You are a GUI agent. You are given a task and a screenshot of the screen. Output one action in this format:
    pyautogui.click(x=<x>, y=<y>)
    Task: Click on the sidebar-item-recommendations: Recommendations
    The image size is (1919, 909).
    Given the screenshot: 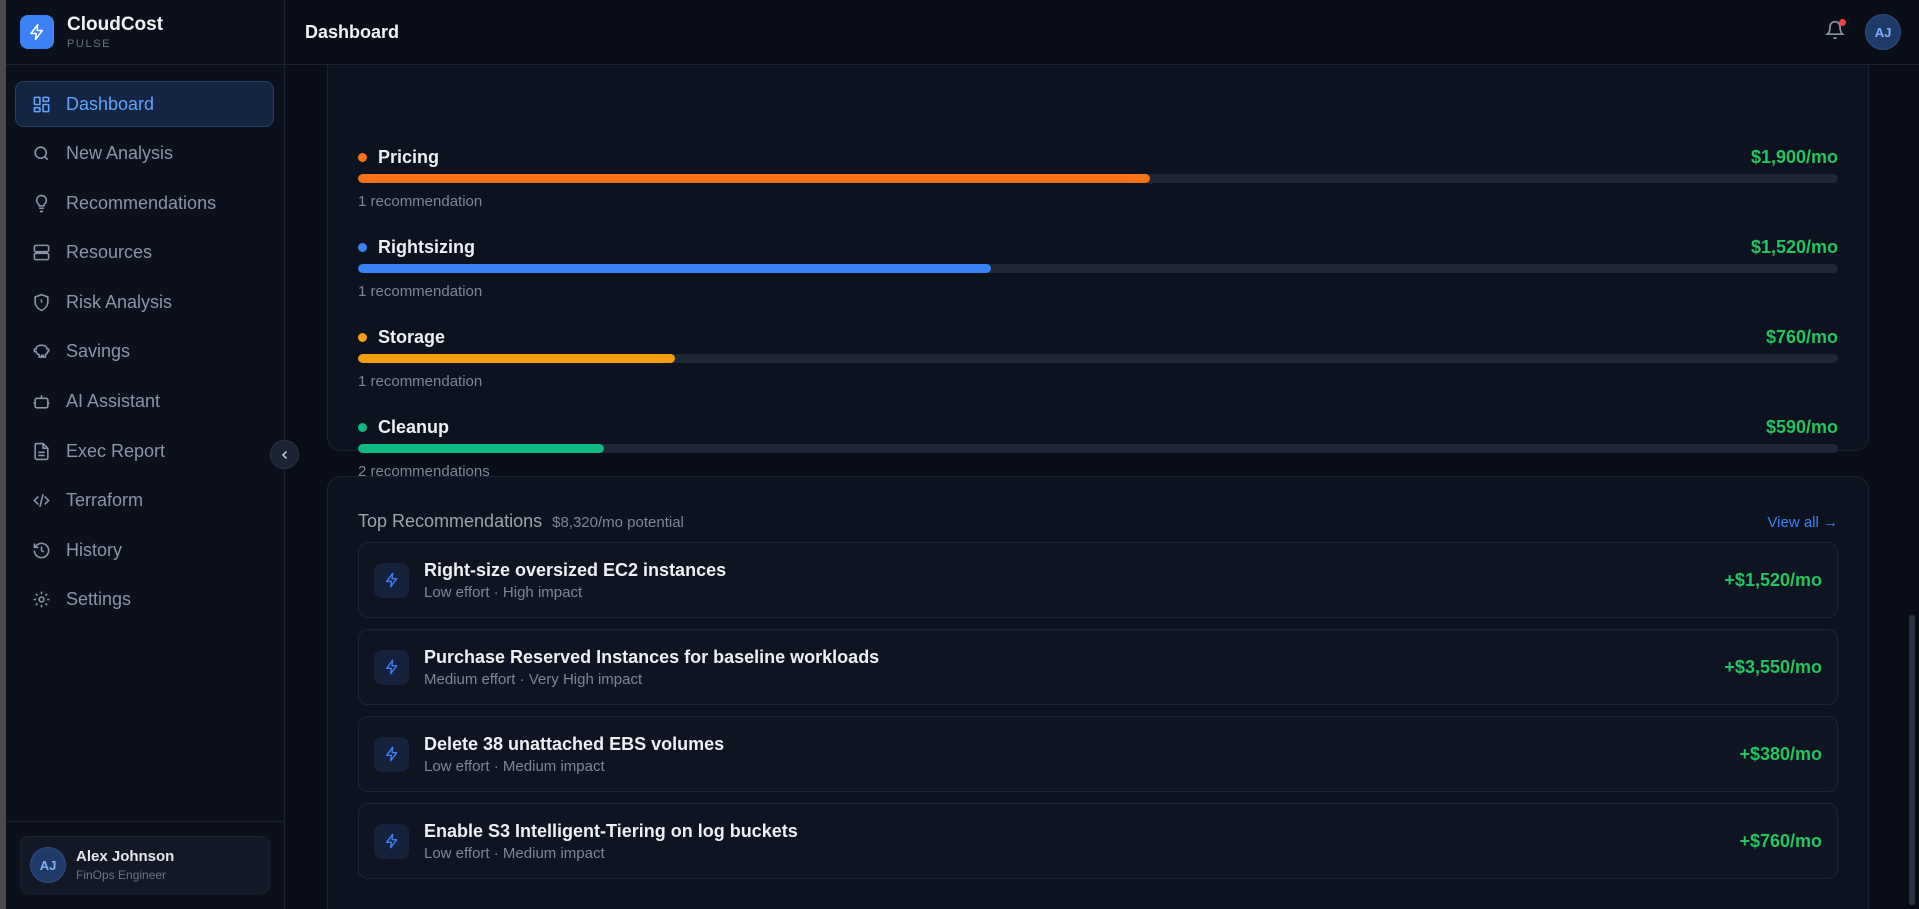 What is the action you would take?
    pyautogui.click(x=144, y=203)
    